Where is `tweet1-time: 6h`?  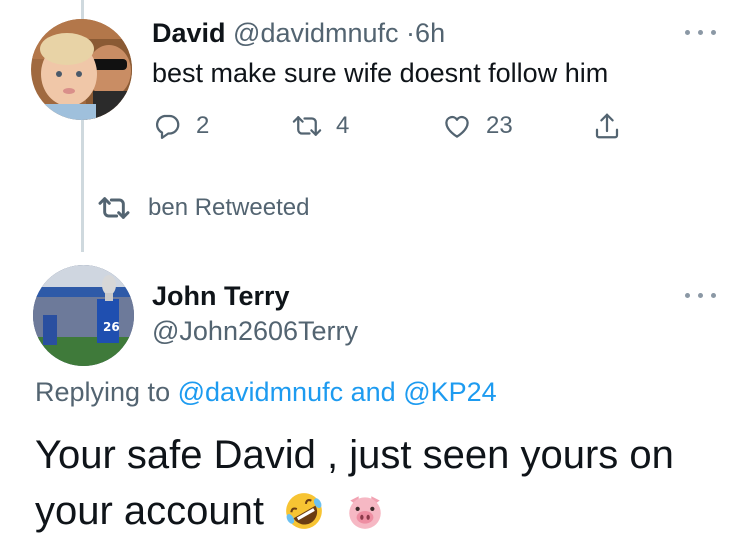
tweet1-time: 6h is located at coordinates (430, 33).